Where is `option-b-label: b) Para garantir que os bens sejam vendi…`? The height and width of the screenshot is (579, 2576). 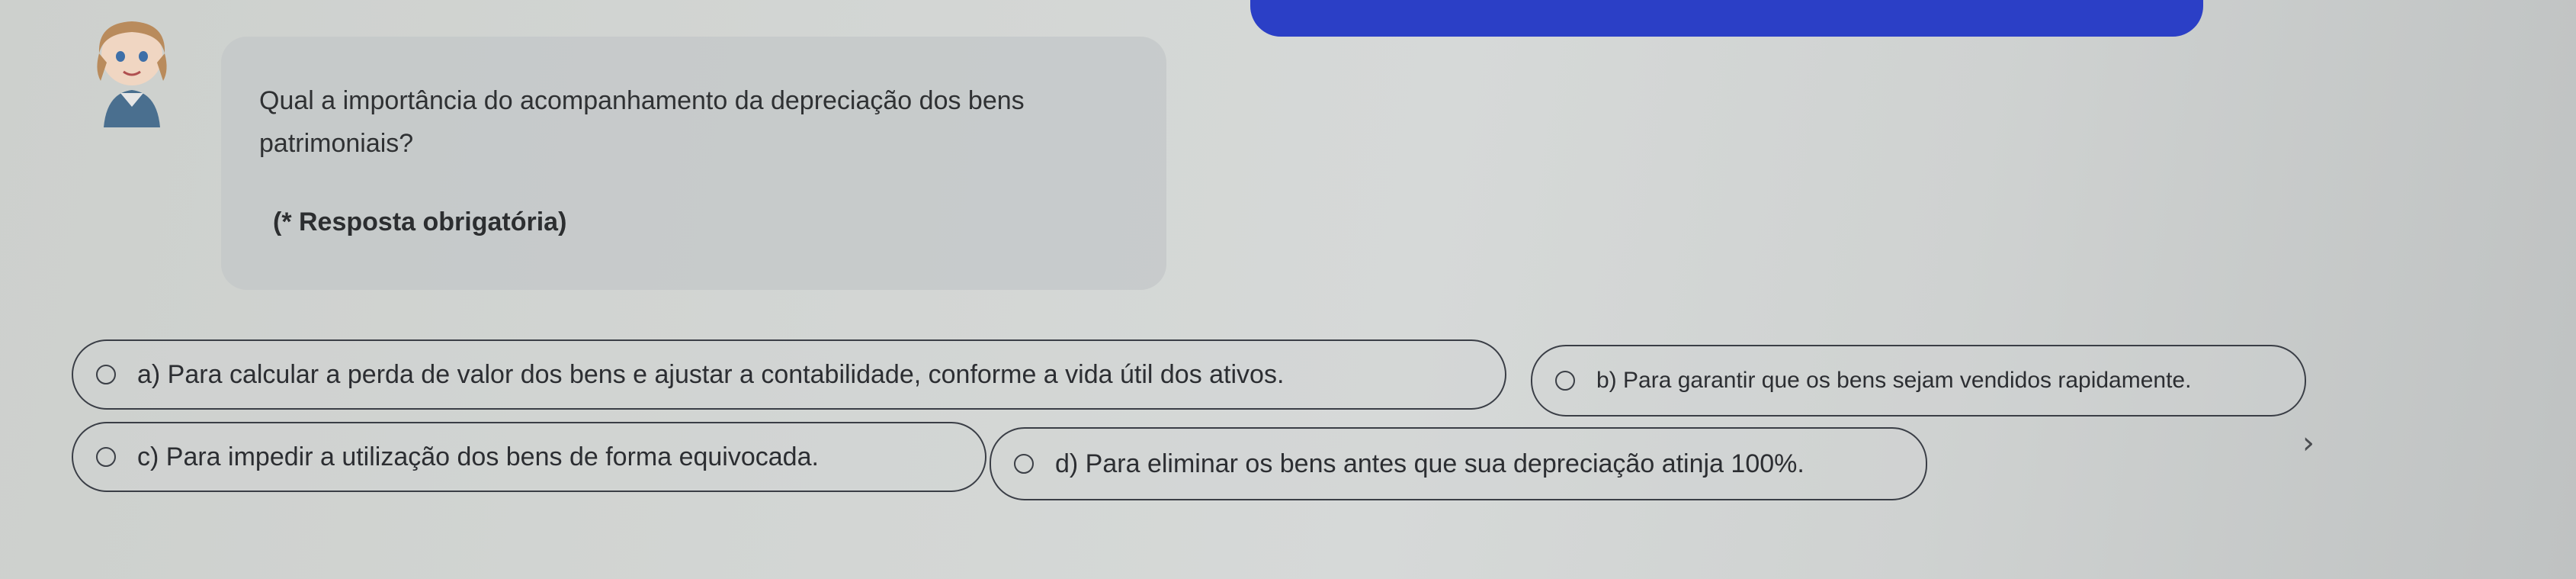 option-b-label: b) Para garantir que os bens sejam vendi… is located at coordinates (1894, 380).